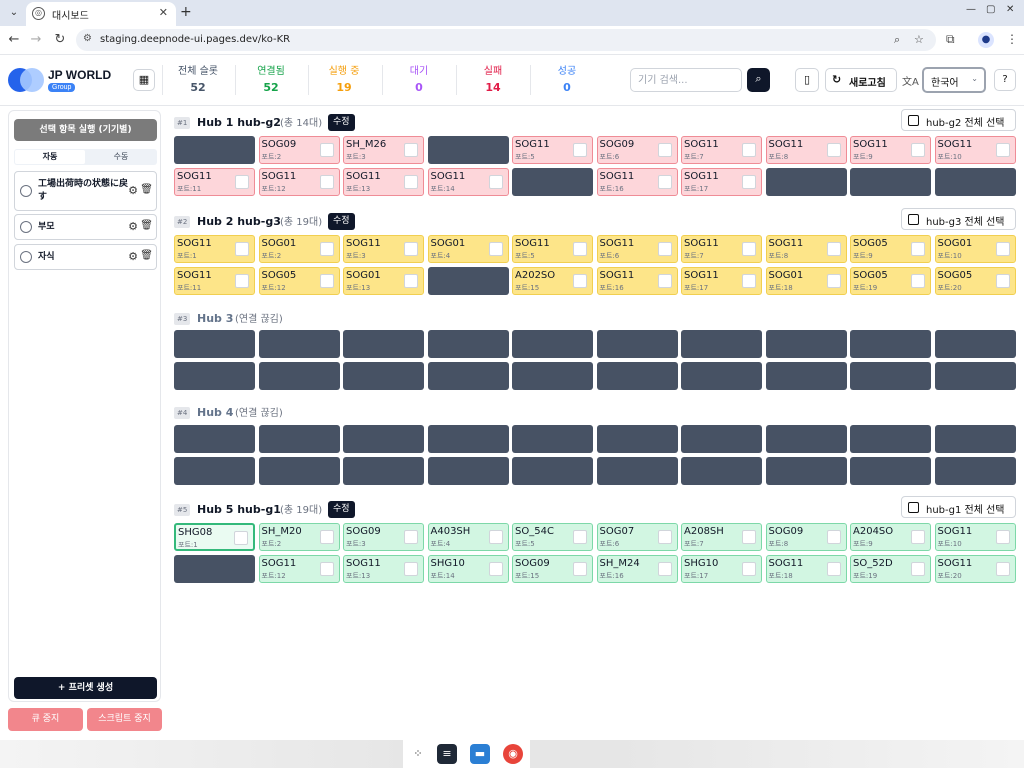 The width and height of the screenshot is (1024, 768). Describe the element at coordinates (60, 39) in the screenshot. I see `reload-icon: ↻` at that location.